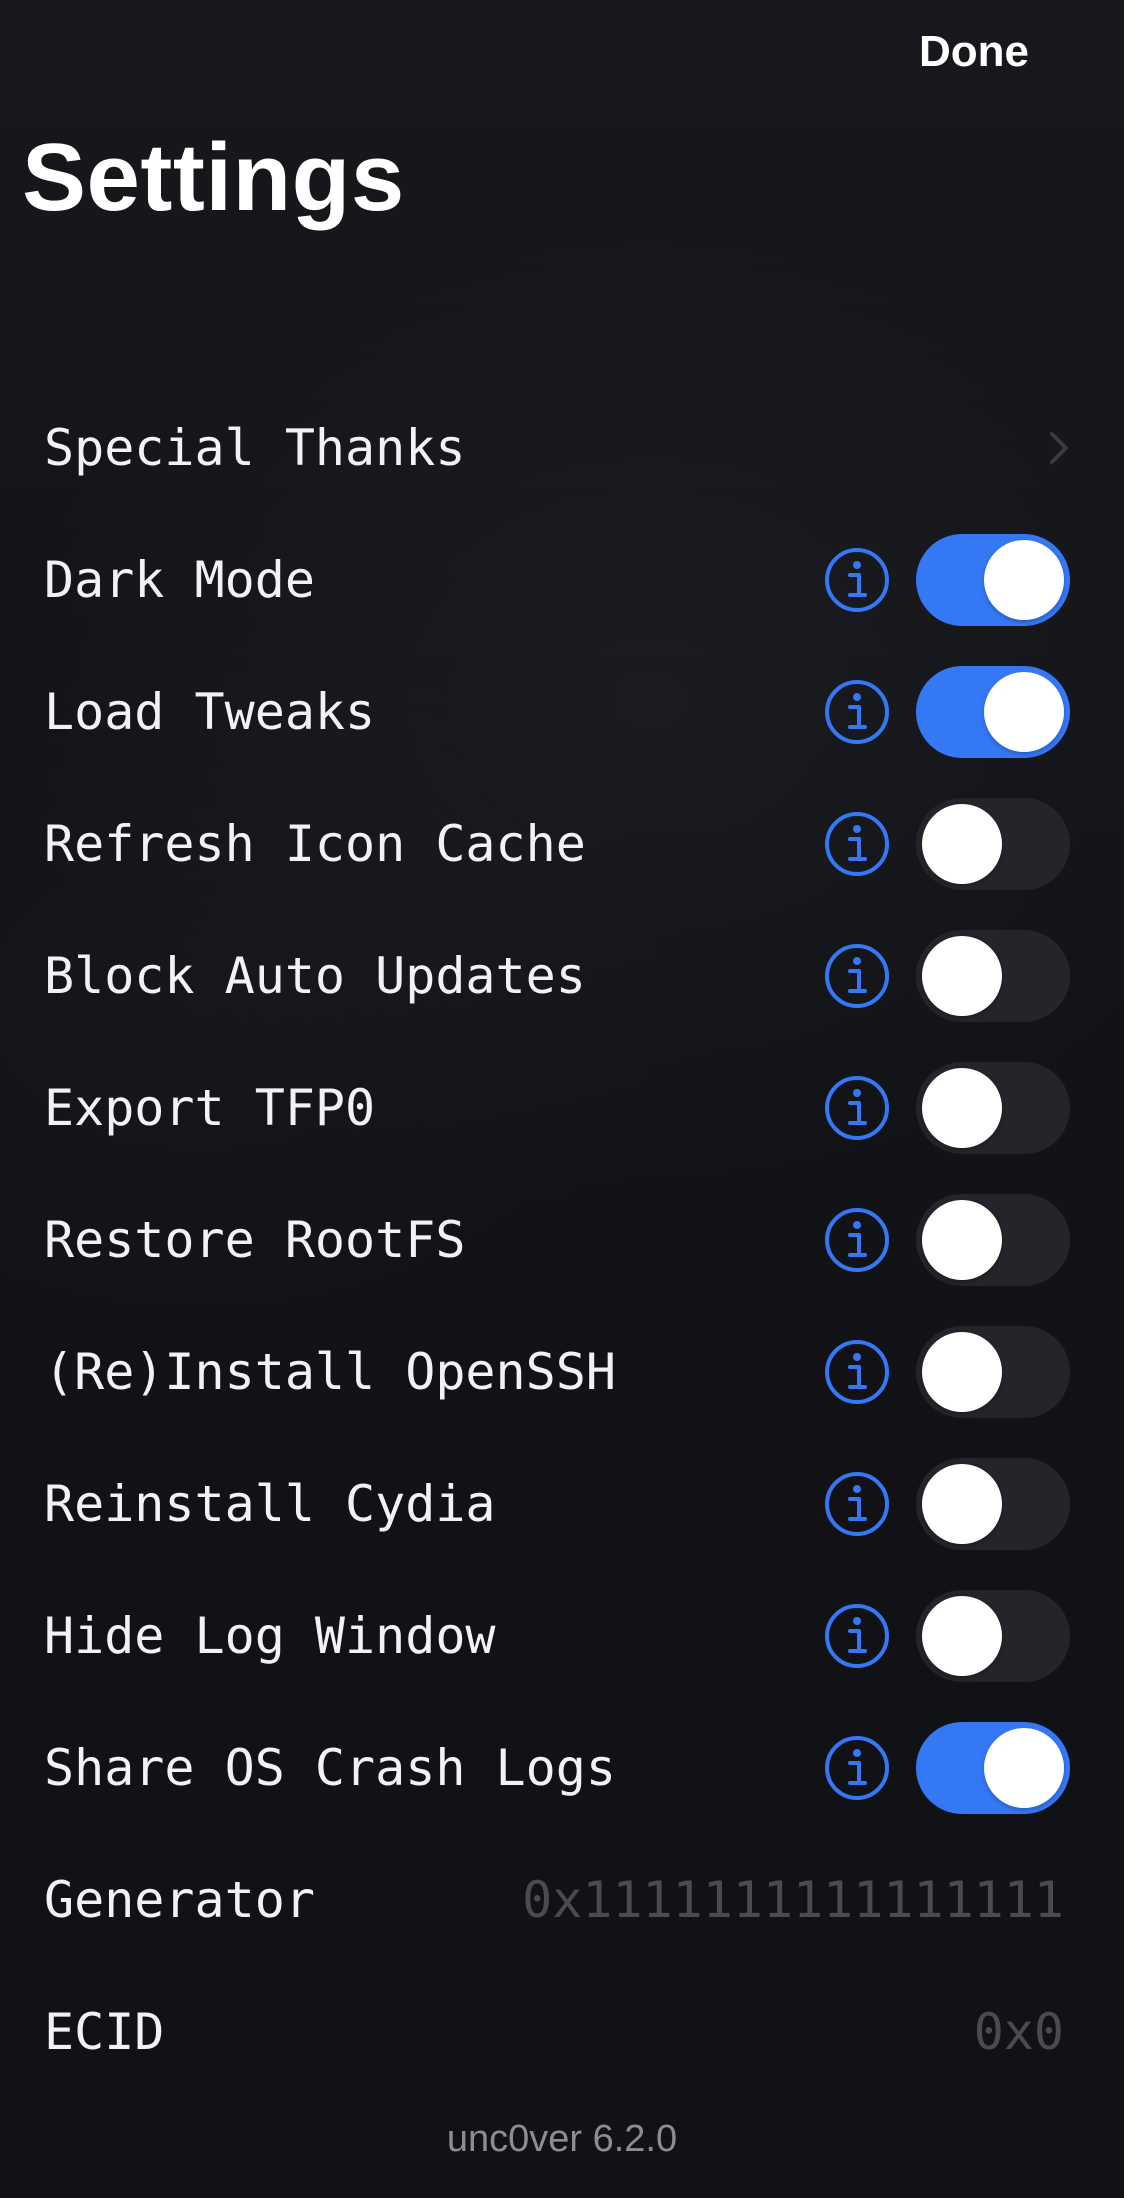 This screenshot has height=2198, width=1124. Describe the element at coordinates (793, 1900) in the screenshot. I see `generator-value-field: 0x1111111111111111` at that location.